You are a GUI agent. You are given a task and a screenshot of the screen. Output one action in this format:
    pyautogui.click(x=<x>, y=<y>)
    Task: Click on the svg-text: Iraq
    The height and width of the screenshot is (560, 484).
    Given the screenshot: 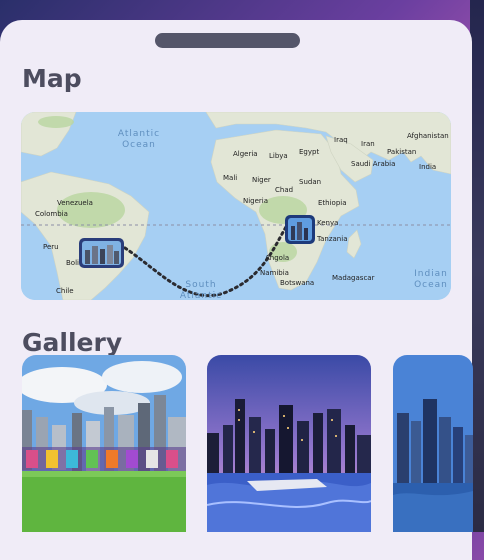 What is the action you would take?
    pyautogui.click(x=341, y=140)
    